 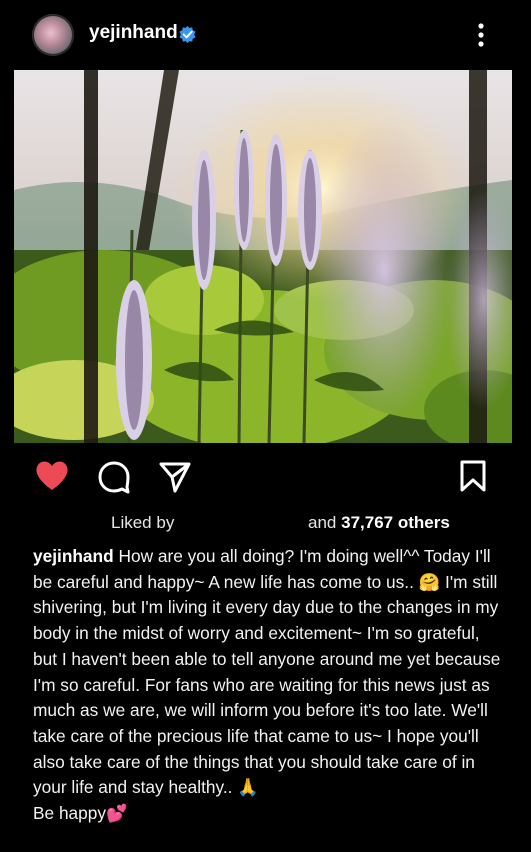 I want to click on verified-badge-icon, so click(x=187, y=34).